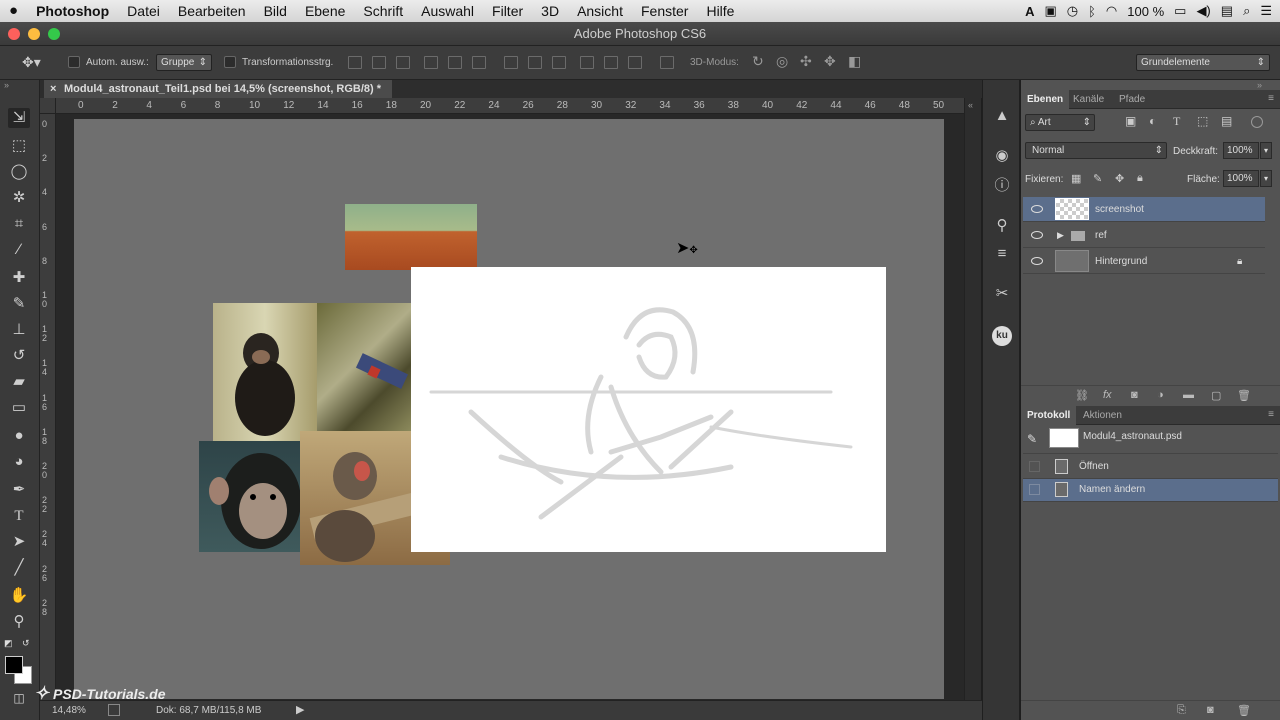 This screenshot has width=1280, height=720. I want to click on tab-kanaele: Kanäle, so click(1088, 99).